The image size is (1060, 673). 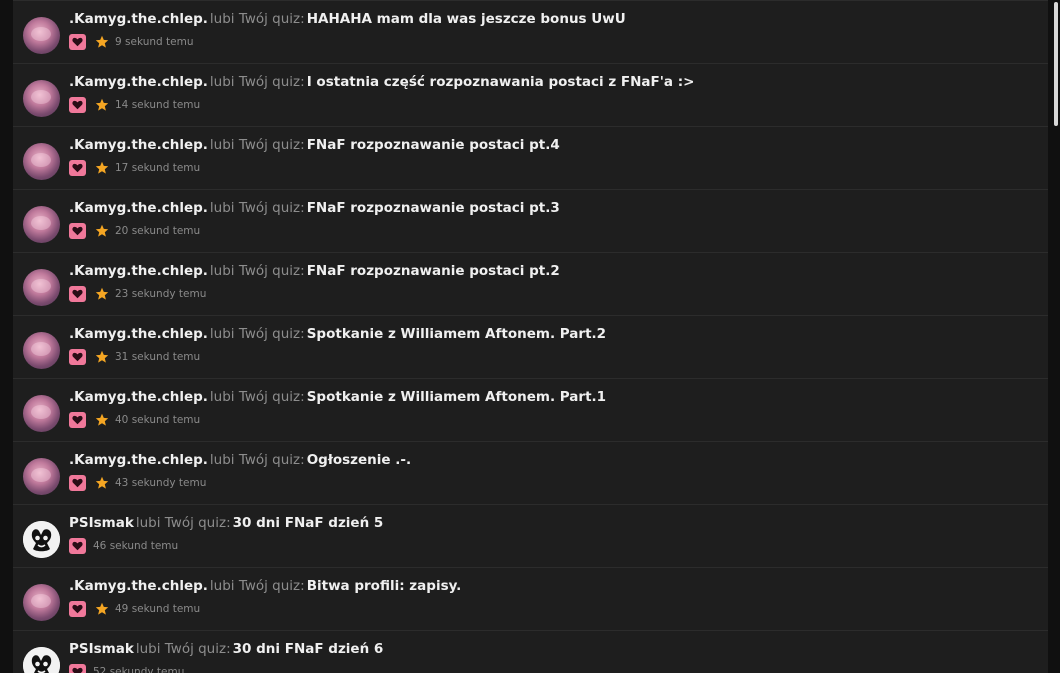 I want to click on notification-meta: 17 sekund temu, so click(x=134, y=168).